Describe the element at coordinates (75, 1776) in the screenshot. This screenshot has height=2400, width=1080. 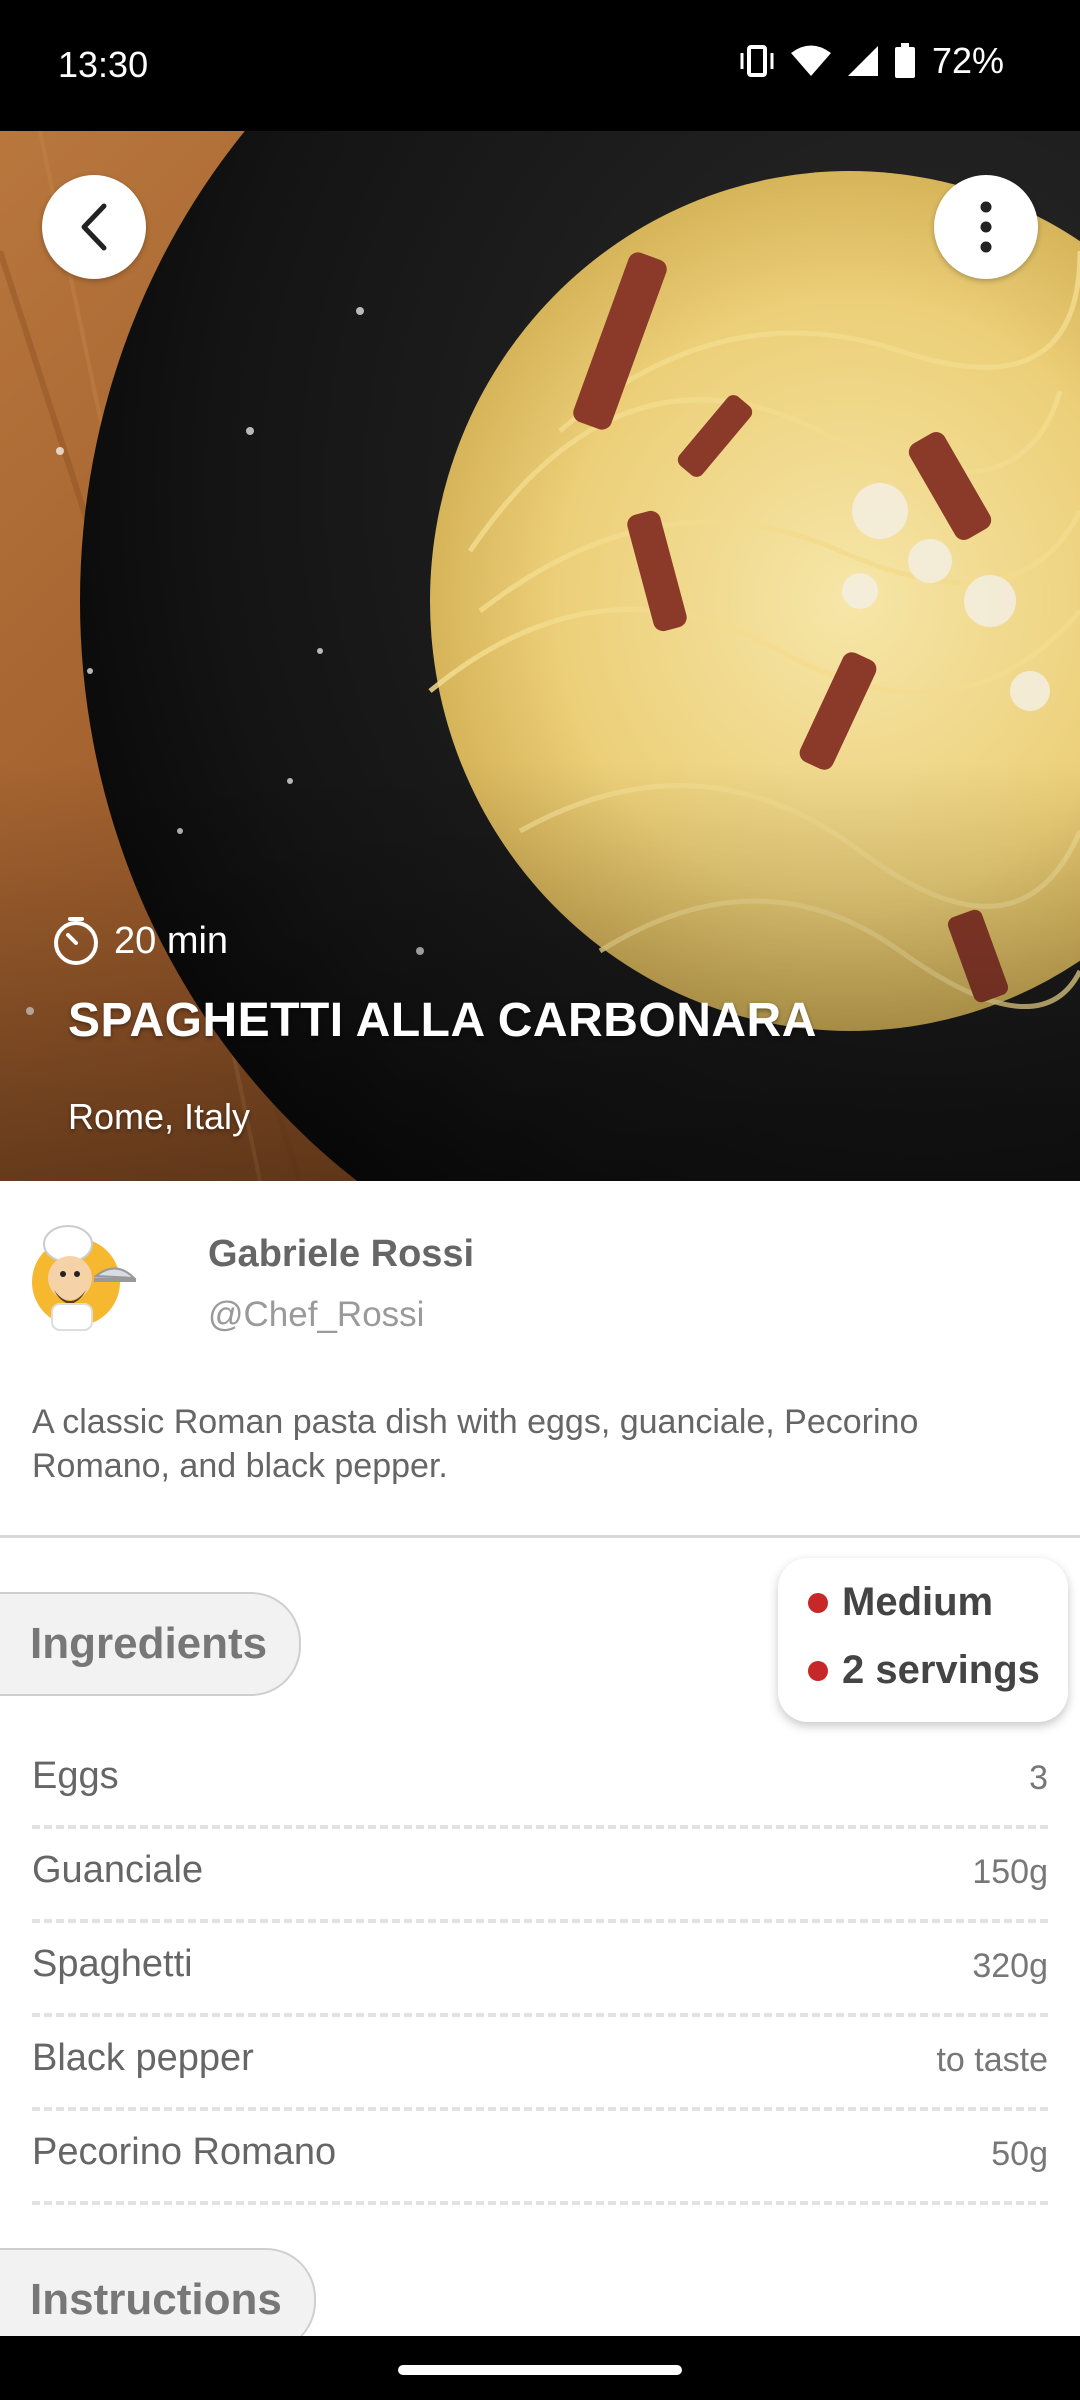
I see `ingredient-name: Eggs` at that location.